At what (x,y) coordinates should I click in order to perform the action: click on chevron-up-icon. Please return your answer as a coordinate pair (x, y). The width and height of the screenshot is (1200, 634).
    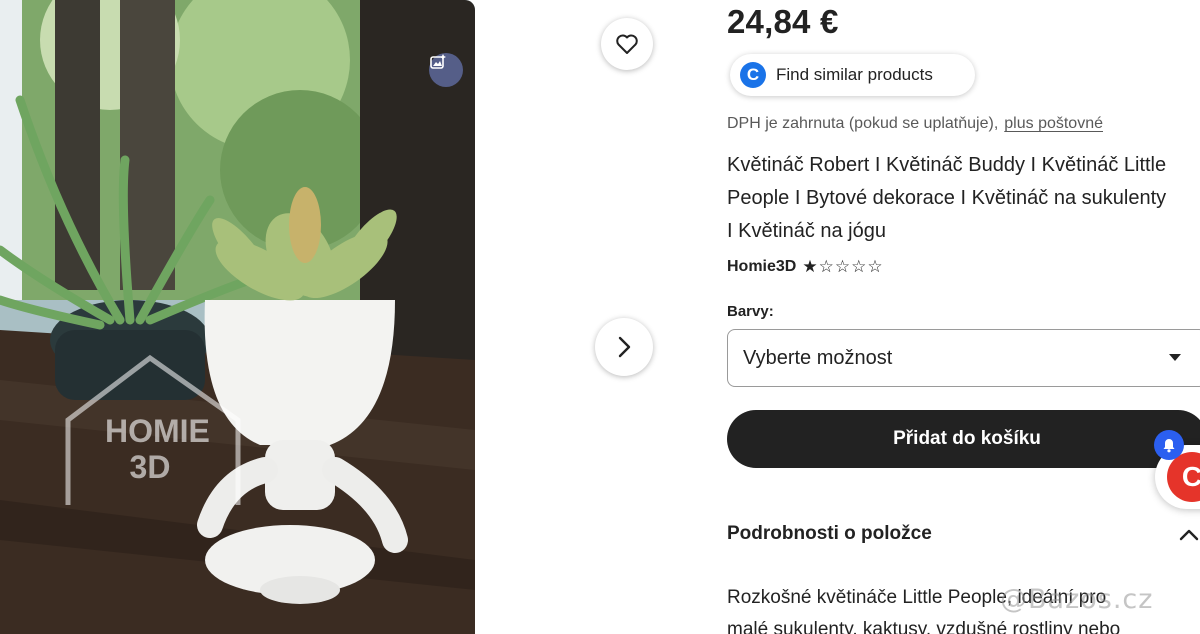
    Looking at the image, I should click on (1189, 535).